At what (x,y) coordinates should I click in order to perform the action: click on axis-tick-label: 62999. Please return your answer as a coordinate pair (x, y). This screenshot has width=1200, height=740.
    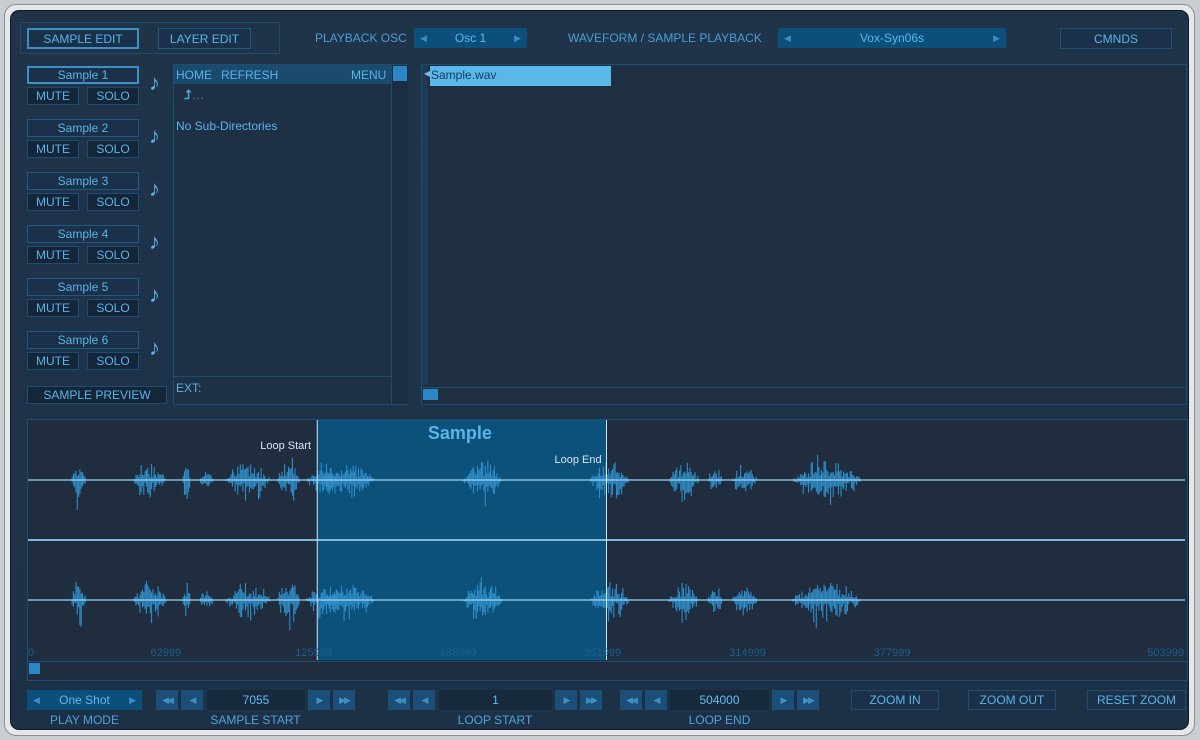
    Looking at the image, I should click on (166, 653).